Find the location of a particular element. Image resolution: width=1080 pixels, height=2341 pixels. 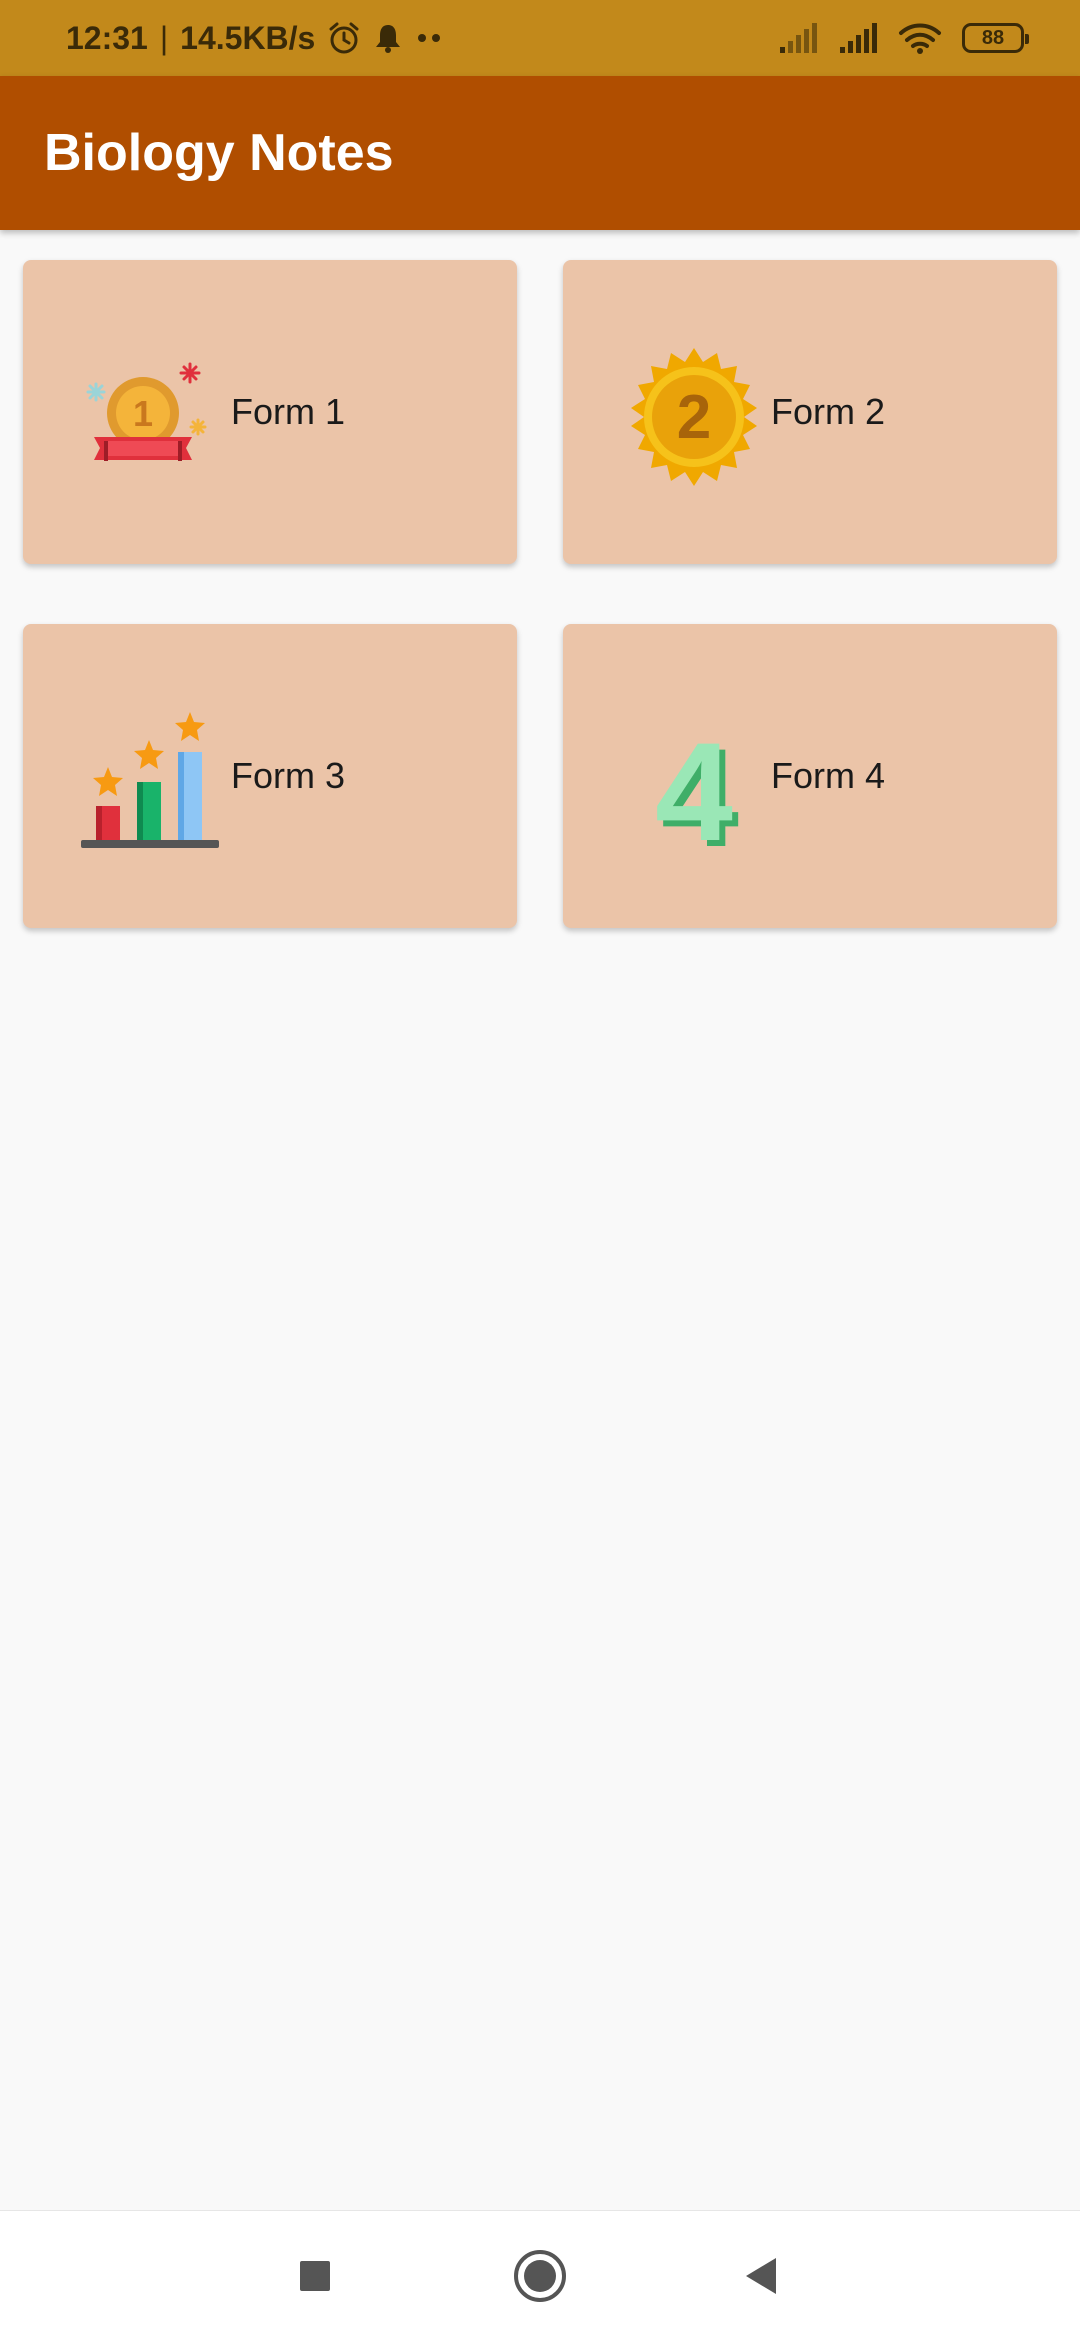

status-bar: 12:31 | 14.5KB/s 88 is located at coordinates (540, 38).